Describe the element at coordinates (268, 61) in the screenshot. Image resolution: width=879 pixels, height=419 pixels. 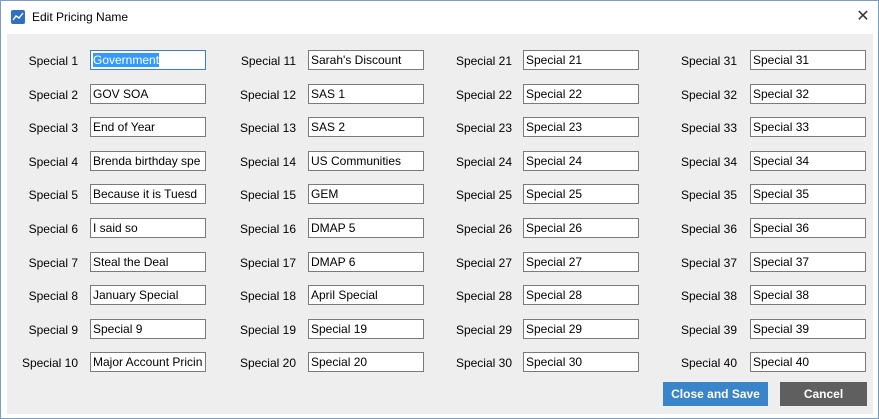
I see `special-11-label: Special 11` at that location.